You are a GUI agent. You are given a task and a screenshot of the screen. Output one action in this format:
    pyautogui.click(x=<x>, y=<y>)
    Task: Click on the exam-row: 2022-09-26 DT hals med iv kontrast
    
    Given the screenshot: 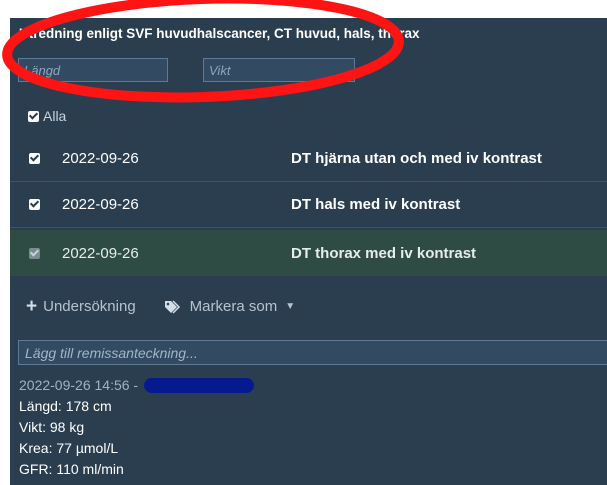 What is the action you would take?
    pyautogui.click(x=308, y=205)
    